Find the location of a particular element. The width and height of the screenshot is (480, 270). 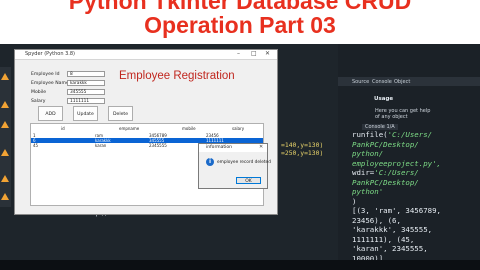

update-button: Update is located at coordinates (85, 113).